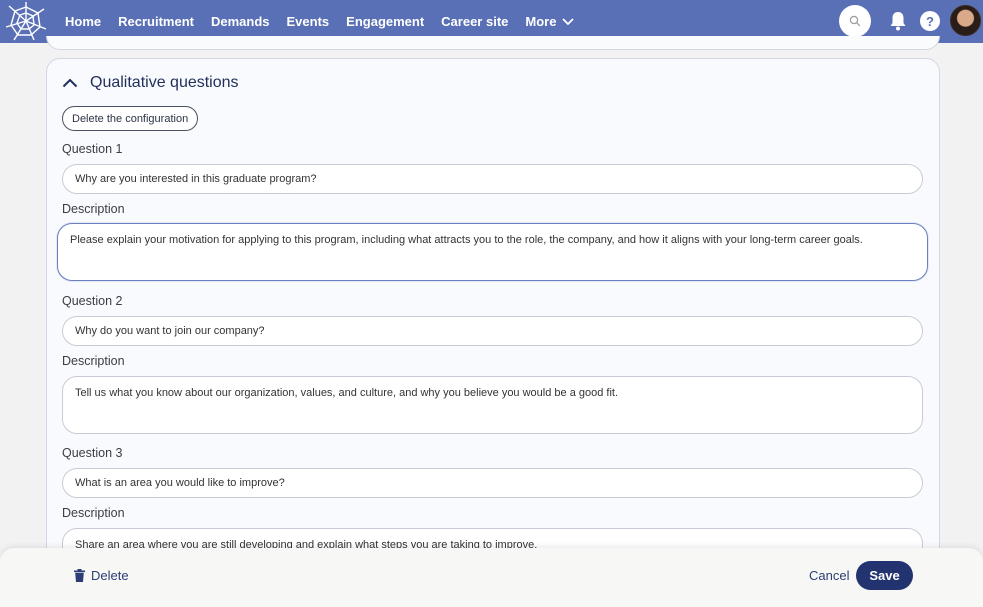 This screenshot has height=607, width=983. I want to click on description-1-label: Description, so click(93, 209).